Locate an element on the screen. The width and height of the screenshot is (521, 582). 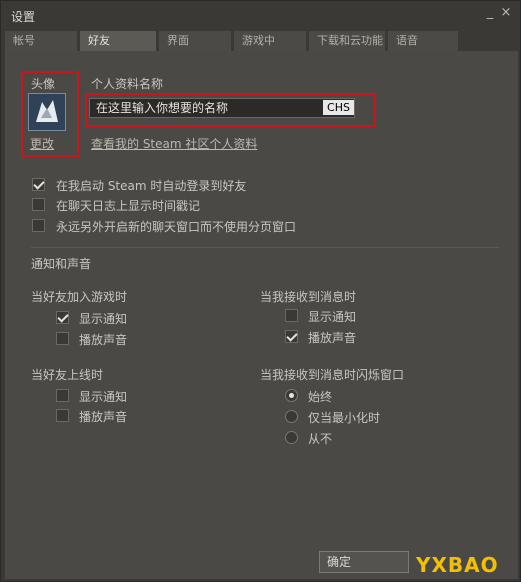
tab-account: 帐号 is located at coordinates (41, 41).